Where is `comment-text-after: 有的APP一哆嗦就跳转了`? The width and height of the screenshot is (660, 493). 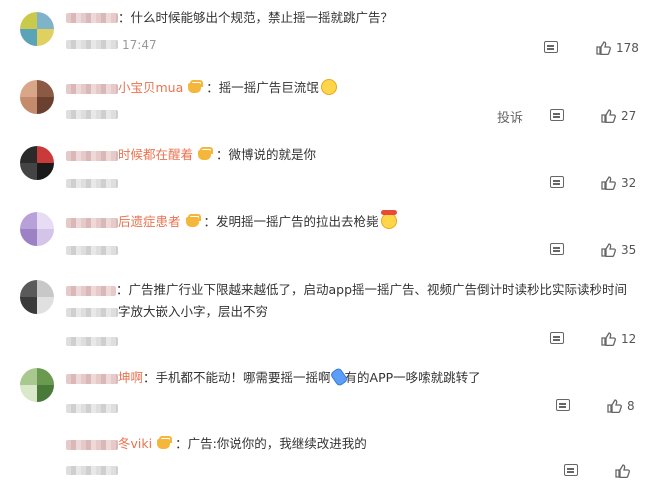 comment-text-after: 有的APP一哆嗦就跳转了 is located at coordinates (412, 377).